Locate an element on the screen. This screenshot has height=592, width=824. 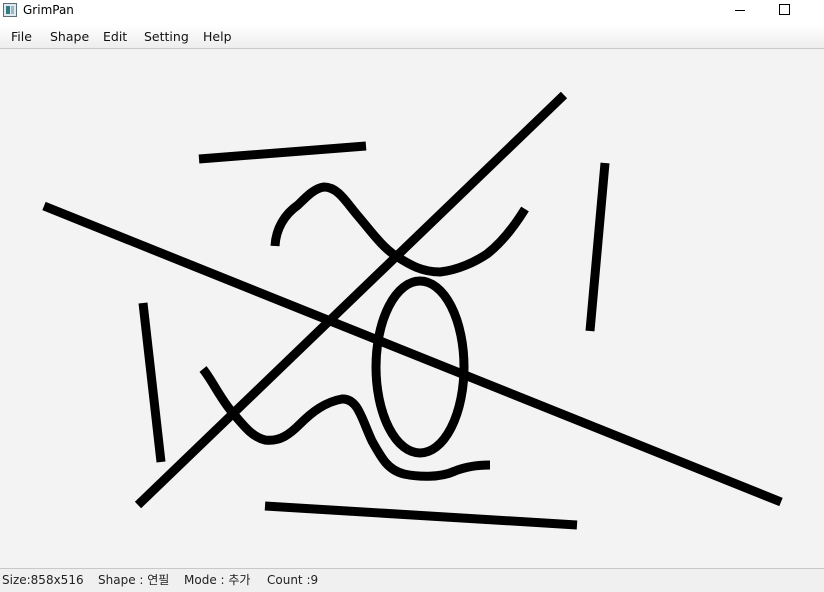
status-size: Size:858x516 is located at coordinates (43, 580).